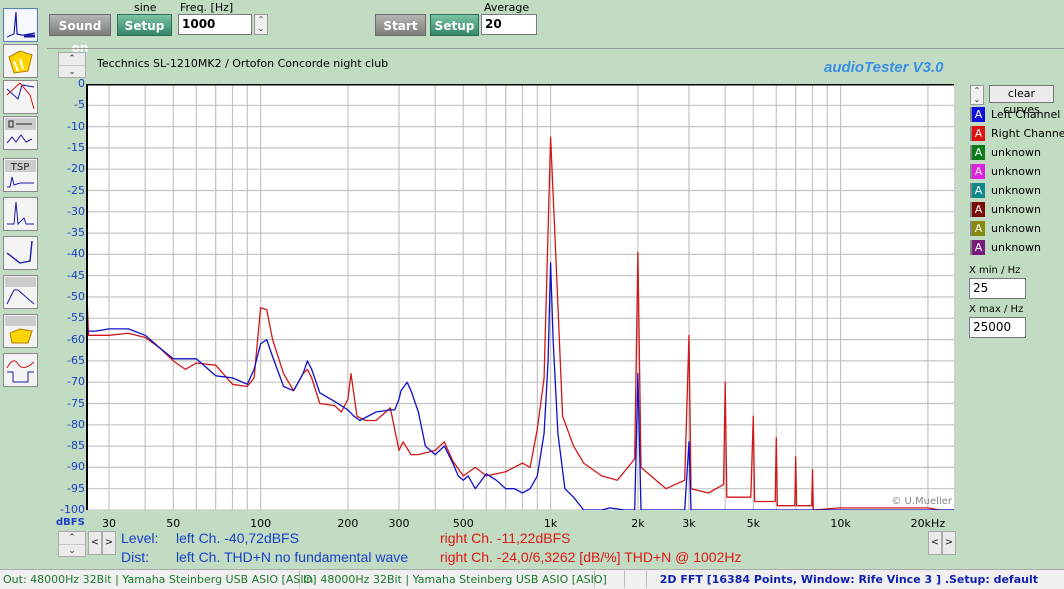 This screenshot has height=589, width=1064. Describe the element at coordinates (76, 382) in the screenshot. I see `y-tick-label: -70` at that location.